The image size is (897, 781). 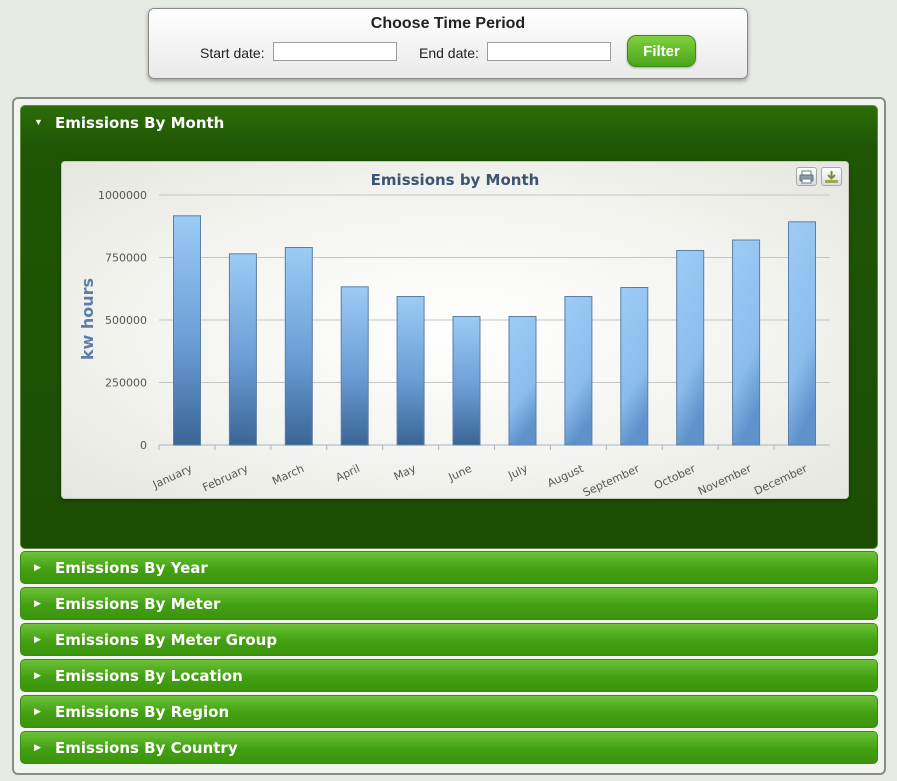 I want to click on filter-button: Filter, so click(x=661, y=51).